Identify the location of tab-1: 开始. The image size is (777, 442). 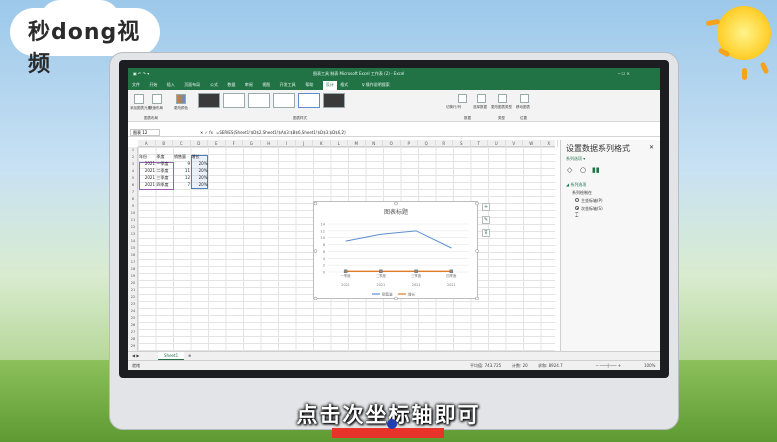
(153, 85).